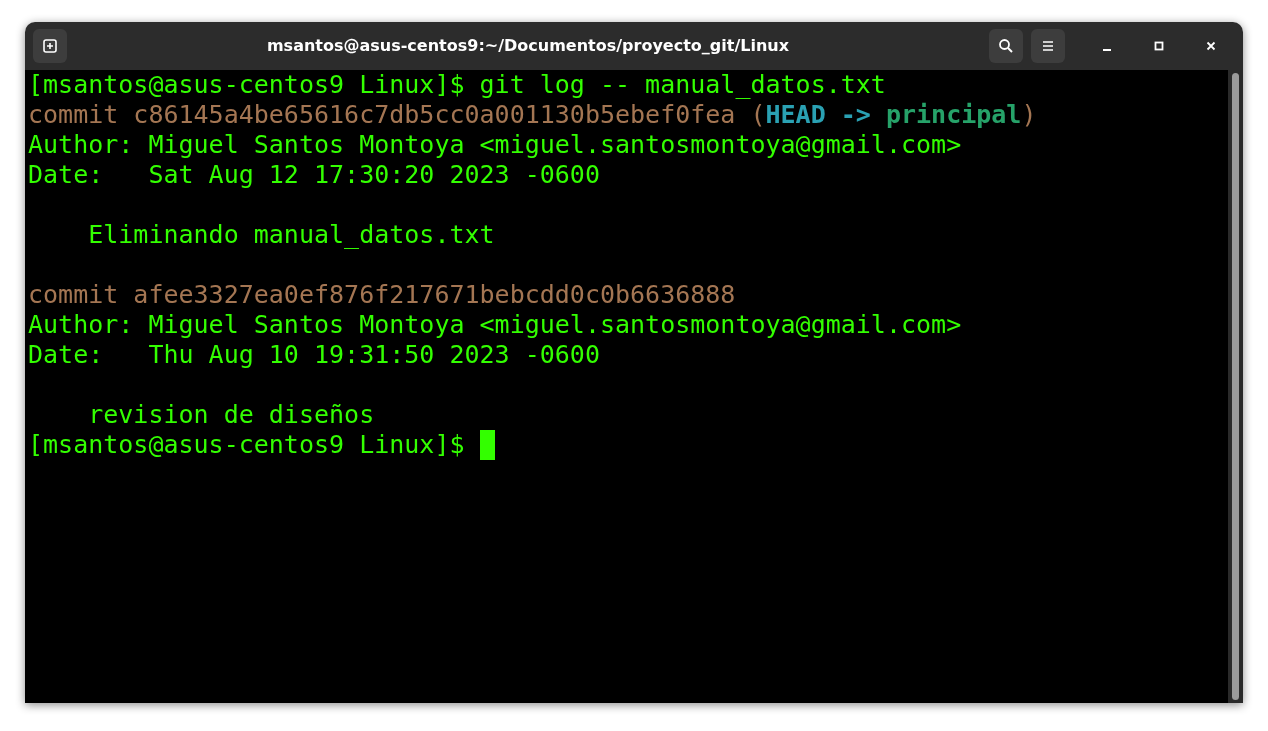  Describe the element at coordinates (953, 115) in the screenshot. I see `branch-ref: principal` at that location.